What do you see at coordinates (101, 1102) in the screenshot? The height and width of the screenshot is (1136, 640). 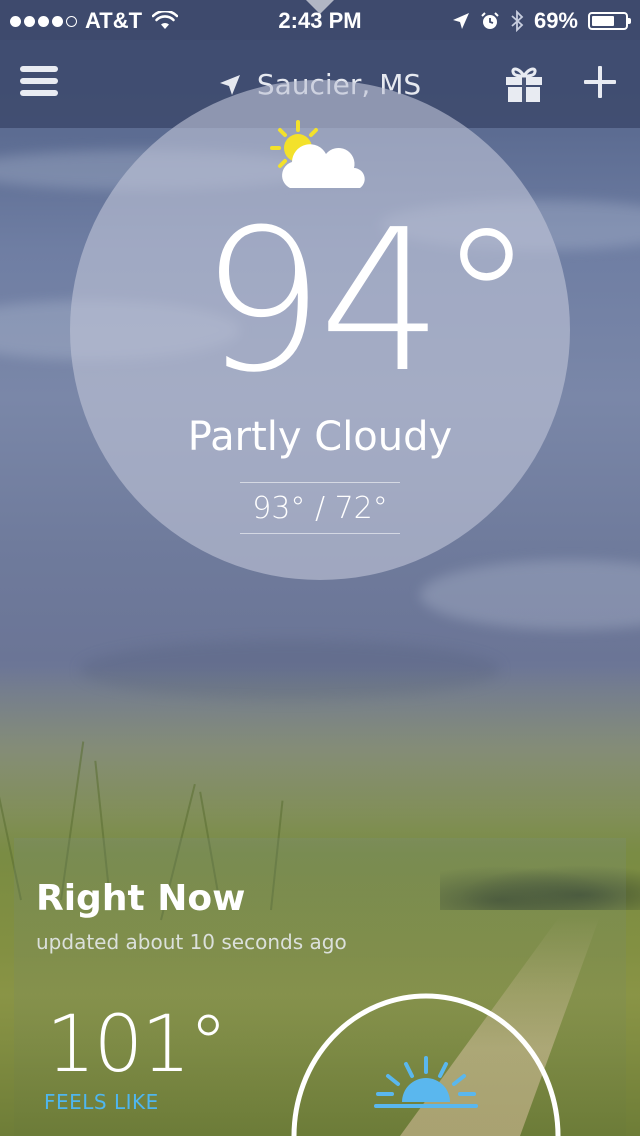 I see `feels-like-label: FEELS LIKE` at bounding box center [101, 1102].